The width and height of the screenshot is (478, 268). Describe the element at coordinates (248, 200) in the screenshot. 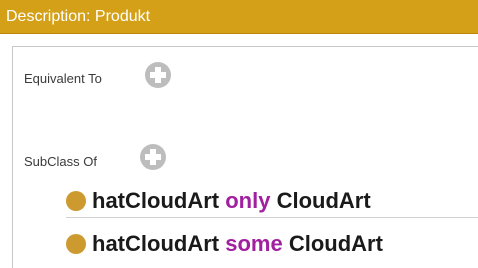

I see `axiom-keyword: only` at that location.